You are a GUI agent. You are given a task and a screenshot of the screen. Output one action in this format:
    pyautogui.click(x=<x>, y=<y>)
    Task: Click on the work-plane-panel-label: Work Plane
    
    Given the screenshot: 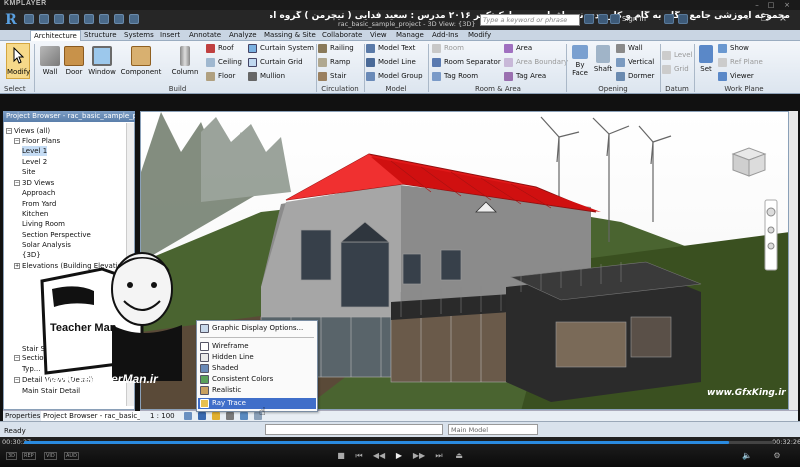 What is the action you would take?
    pyautogui.click(x=744, y=89)
    